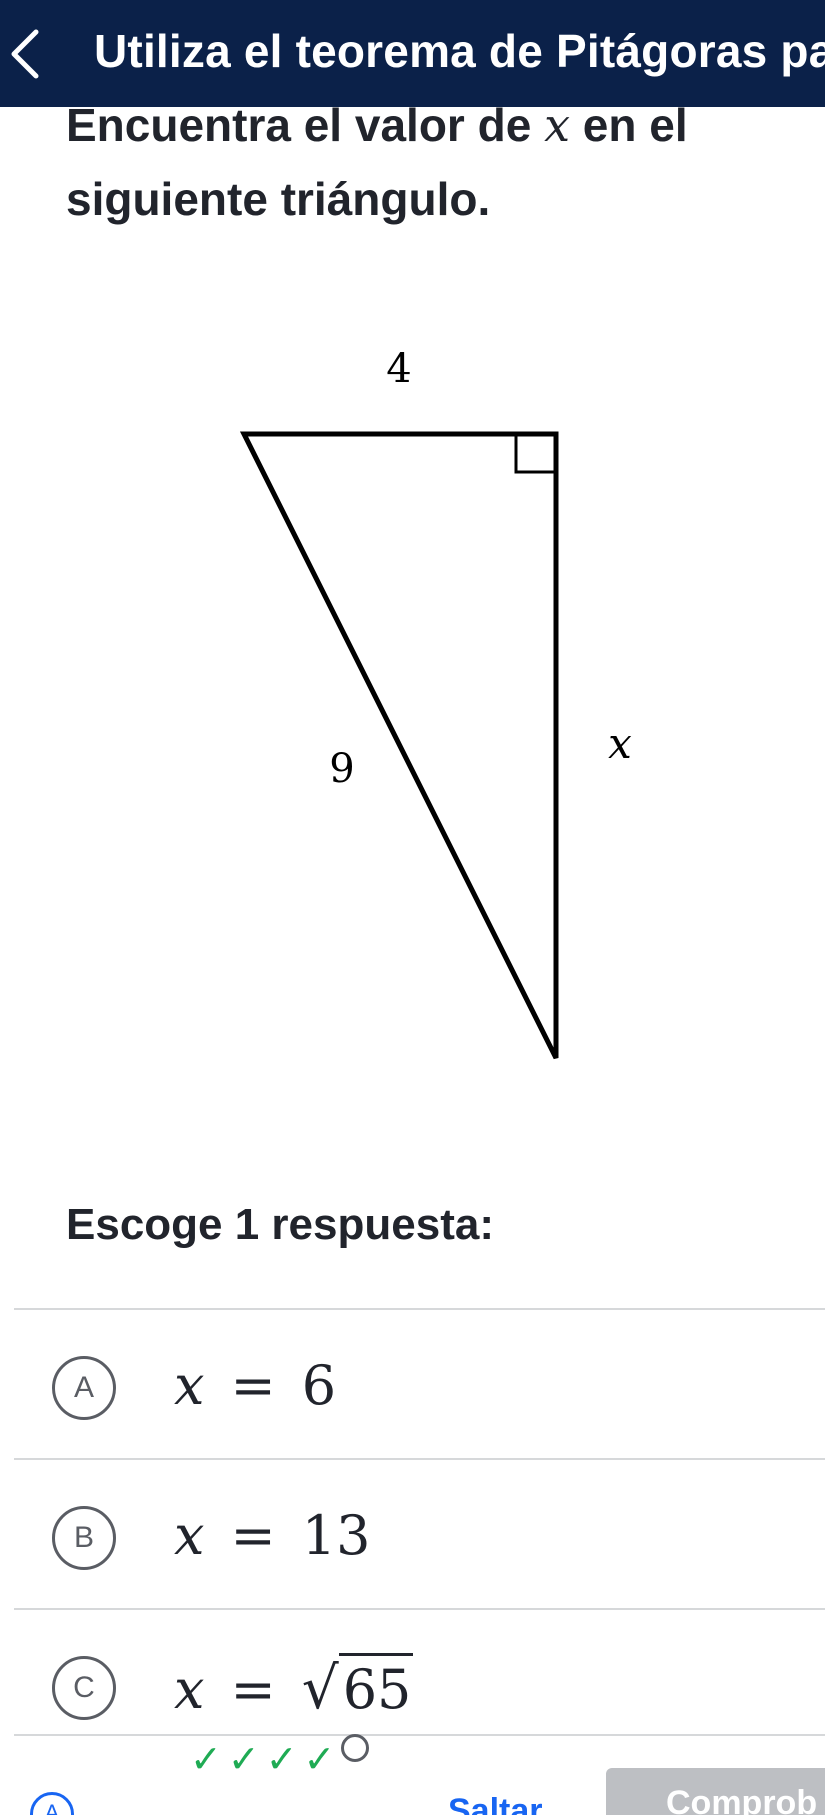  I want to click on progress-indicator: ✓ ✓ ✓ ✓, so click(280, 1758).